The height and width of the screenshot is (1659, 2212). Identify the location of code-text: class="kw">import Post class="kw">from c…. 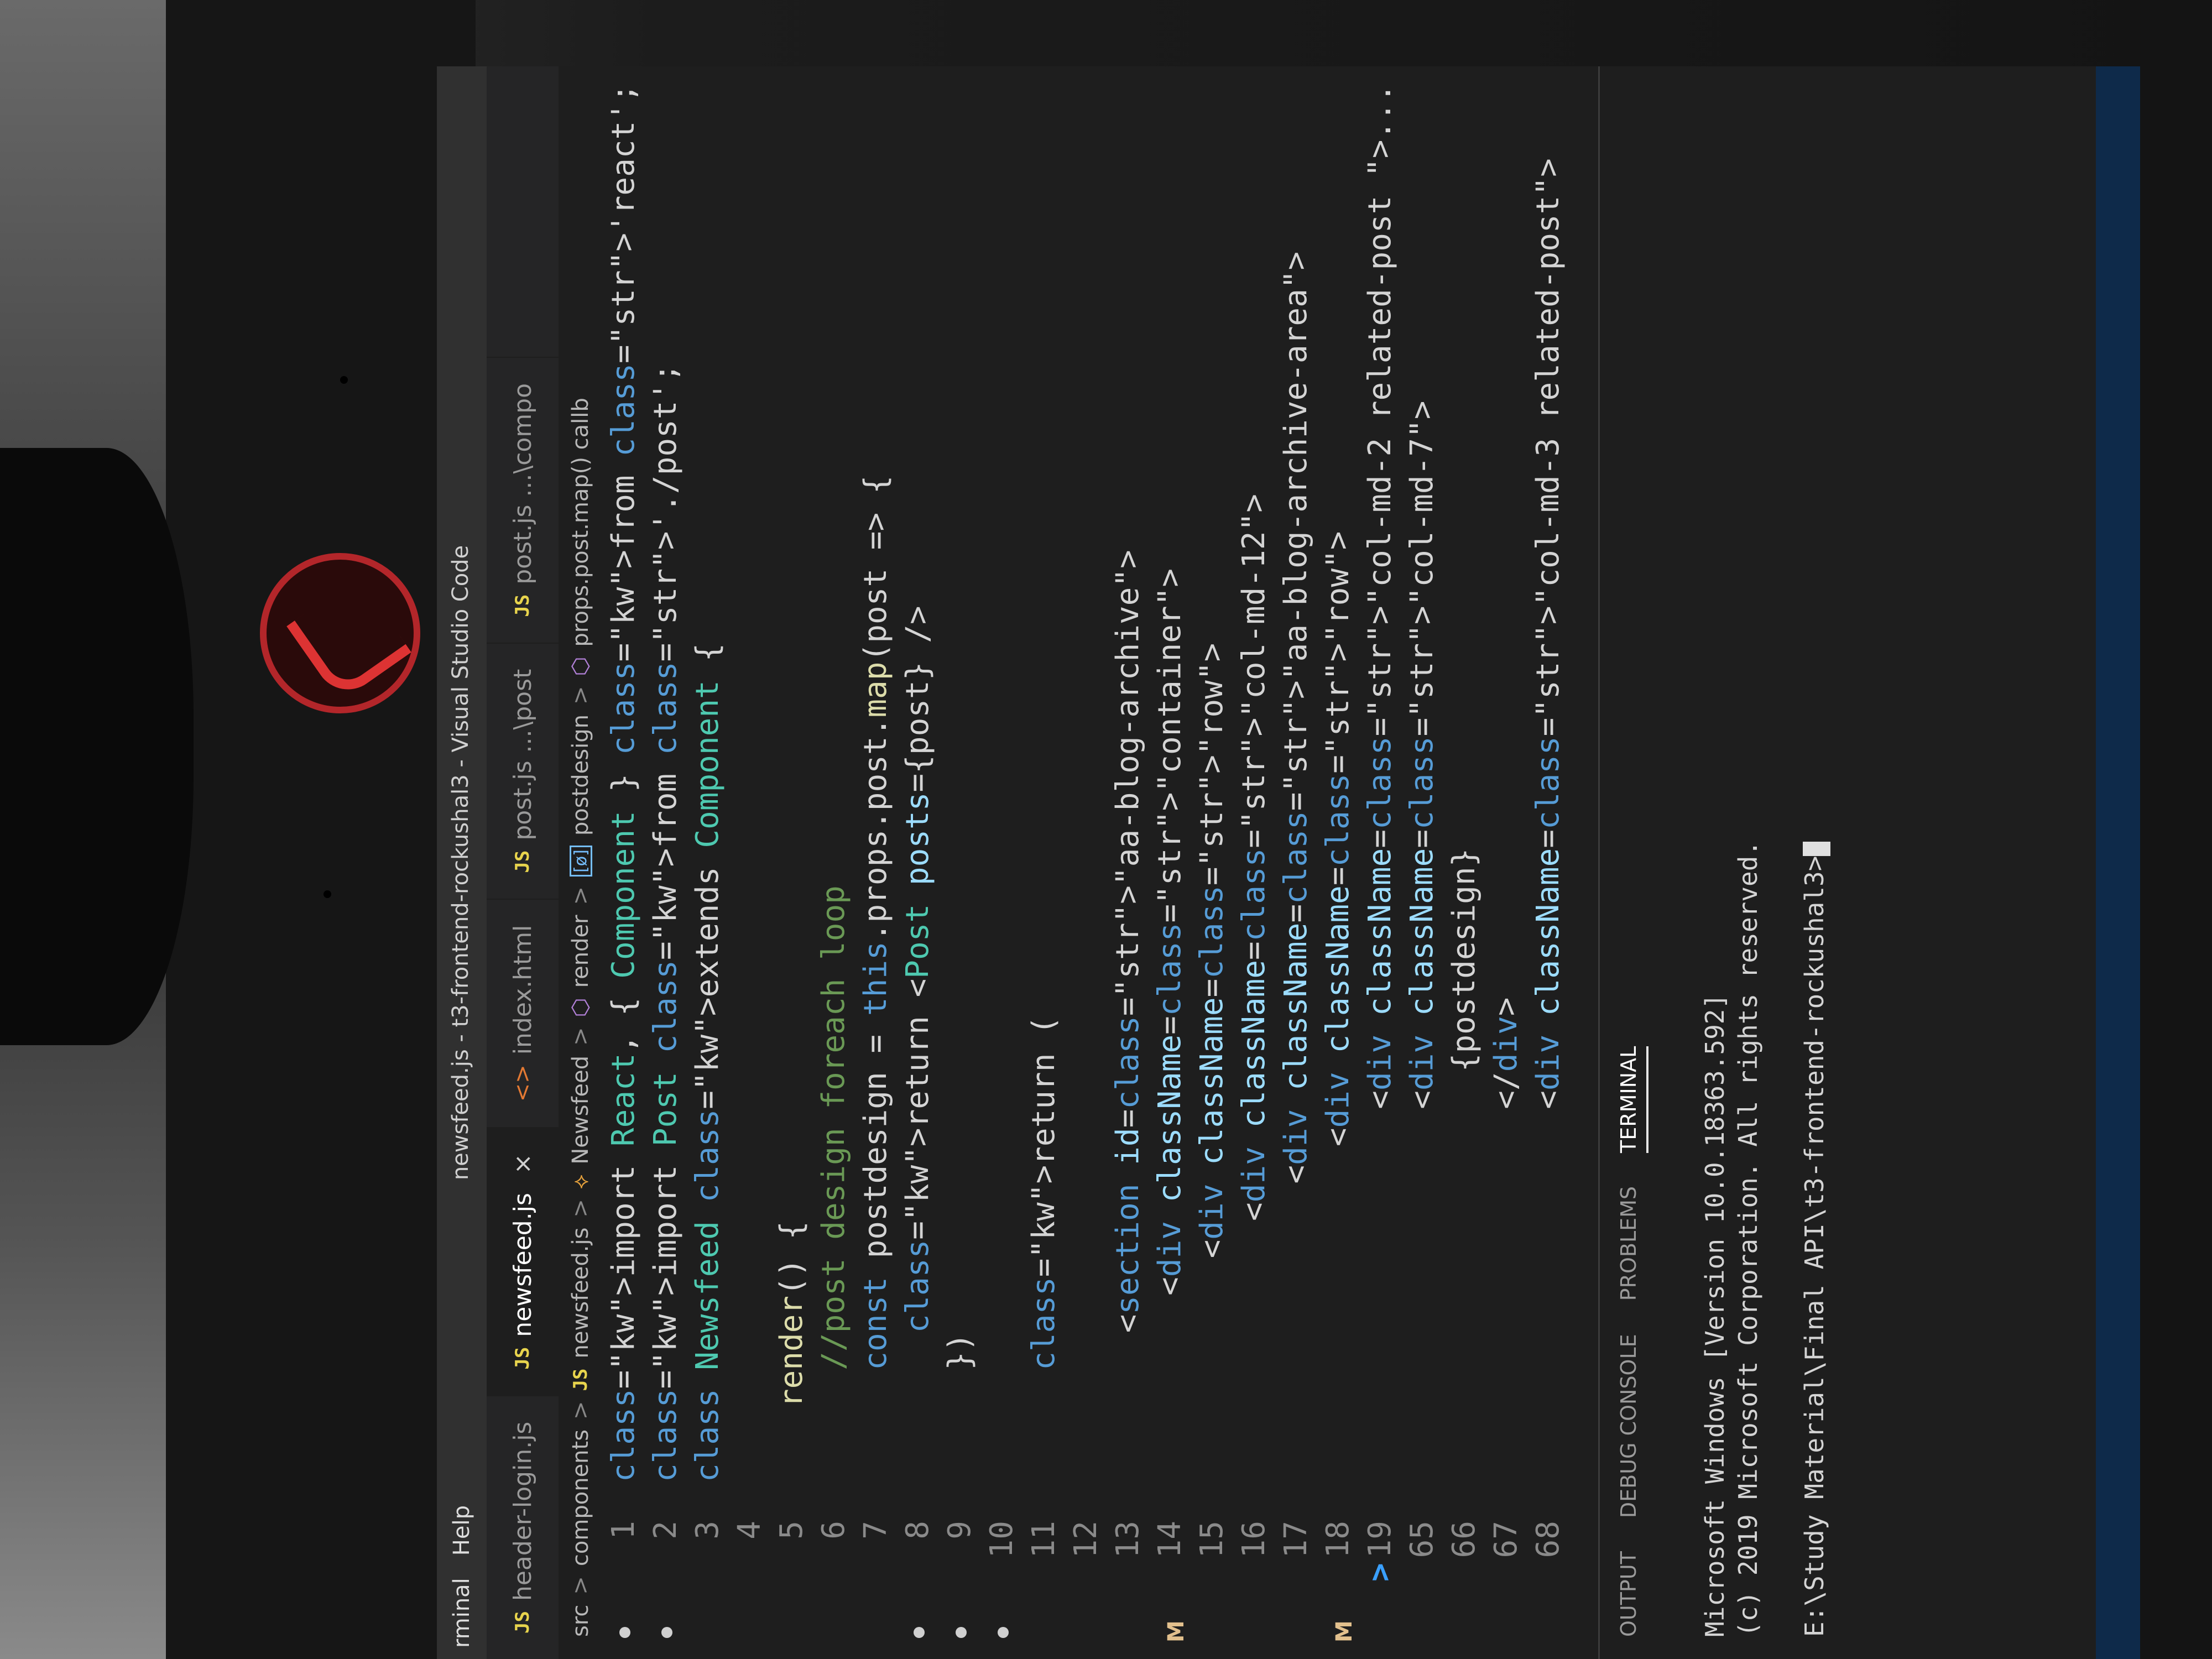
(666, 923).